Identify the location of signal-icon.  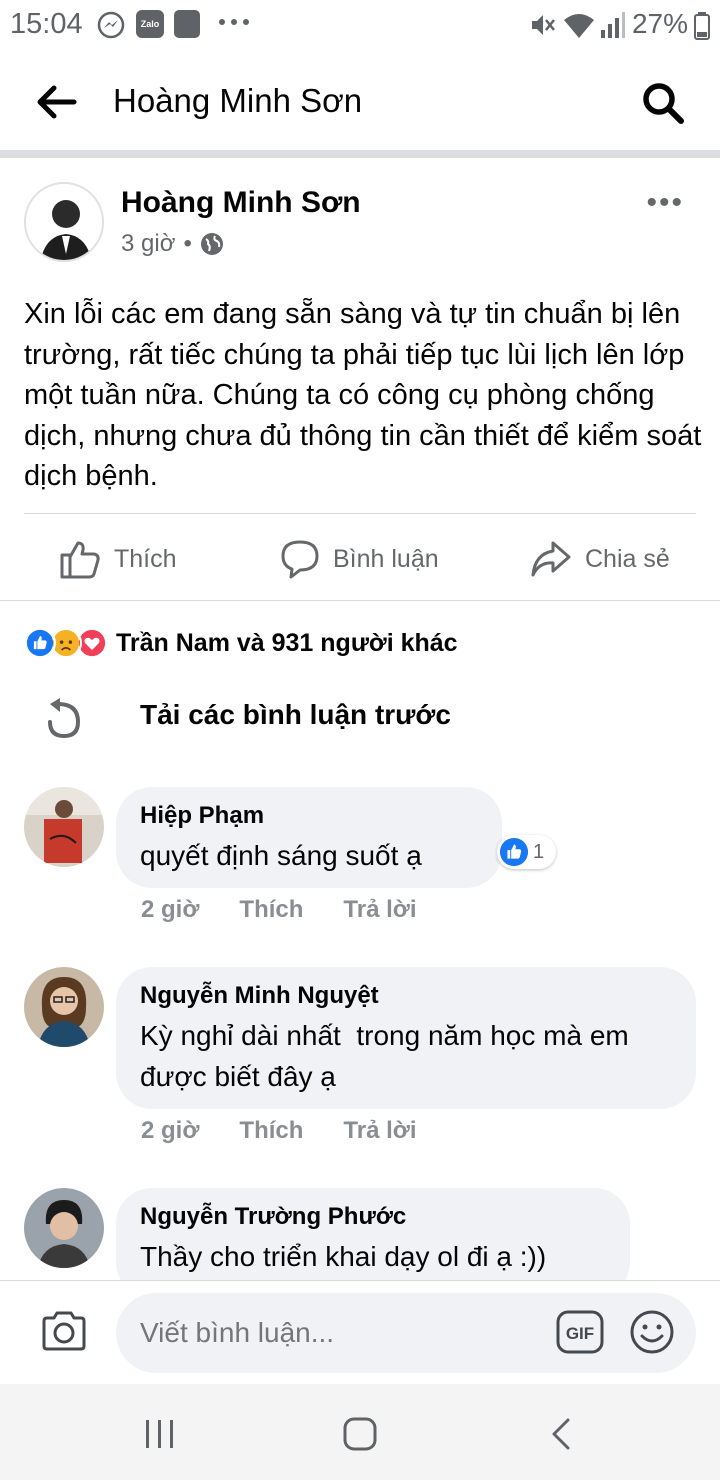
(613, 25).